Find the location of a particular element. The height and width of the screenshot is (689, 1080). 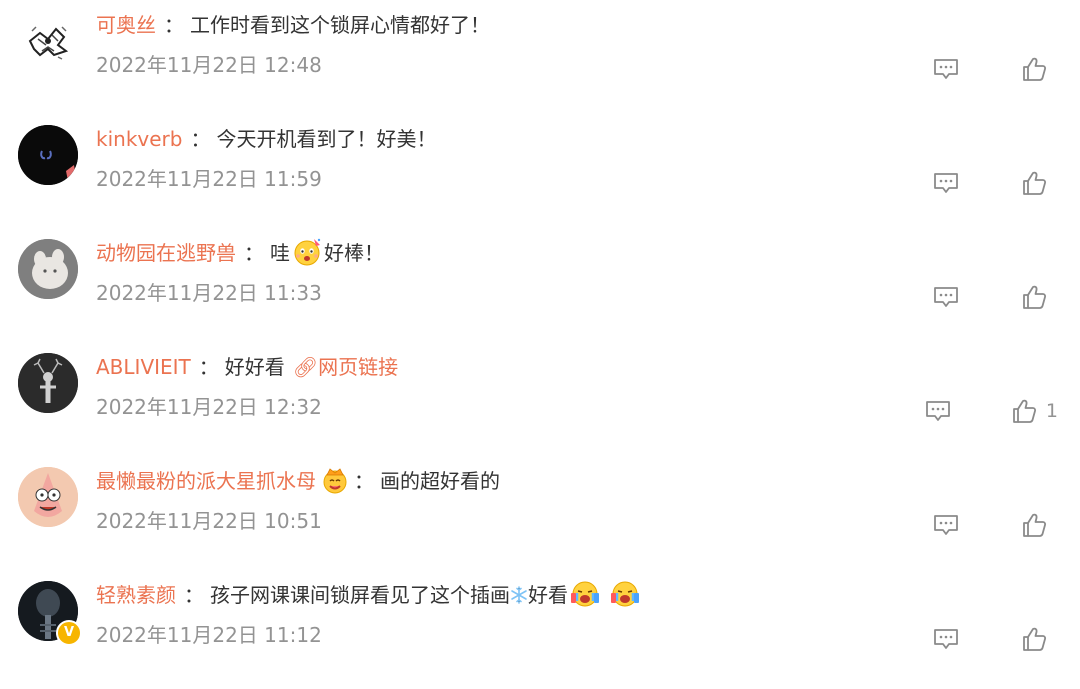

snowflake-icon is located at coordinates (519, 595).